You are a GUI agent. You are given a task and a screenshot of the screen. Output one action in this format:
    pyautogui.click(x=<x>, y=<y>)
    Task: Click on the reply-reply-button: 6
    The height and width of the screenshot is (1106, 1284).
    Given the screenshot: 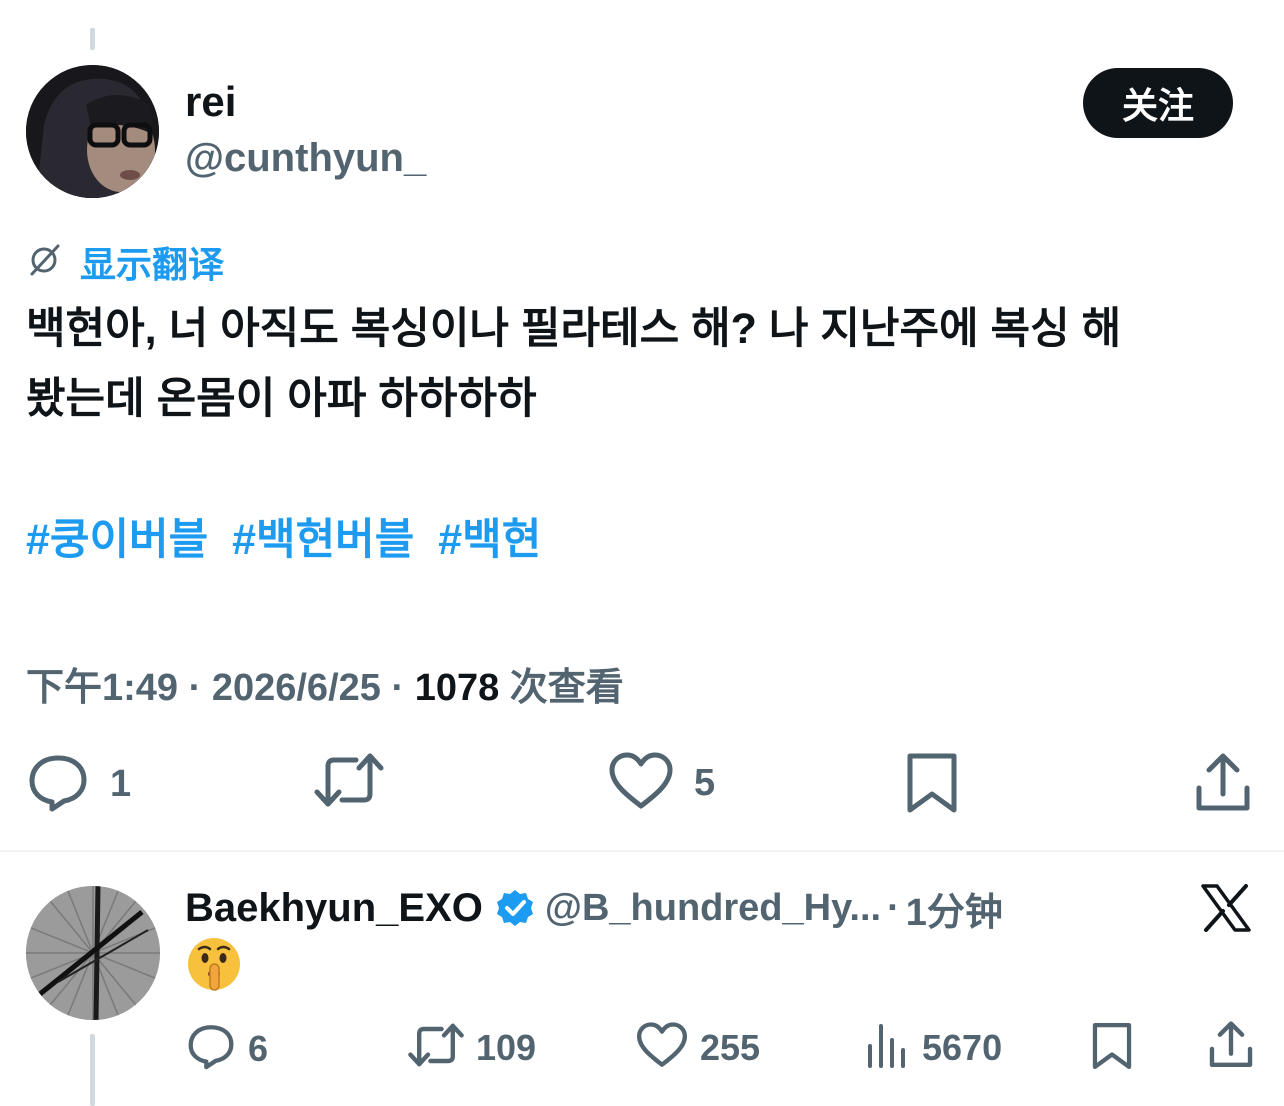 What is the action you would take?
    pyautogui.click(x=227, y=1048)
    